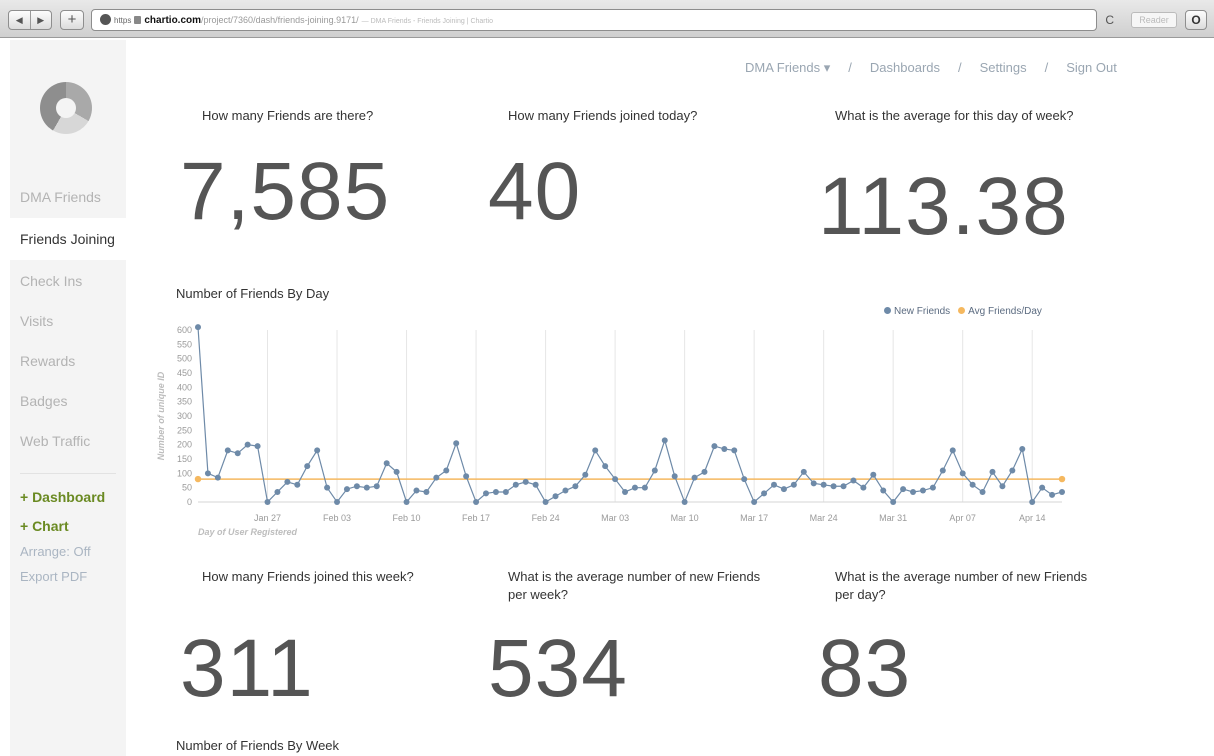 The height and width of the screenshot is (756, 1214). Describe the element at coordinates (123, 20) in the screenshot. I see `https-label: https` at that location.